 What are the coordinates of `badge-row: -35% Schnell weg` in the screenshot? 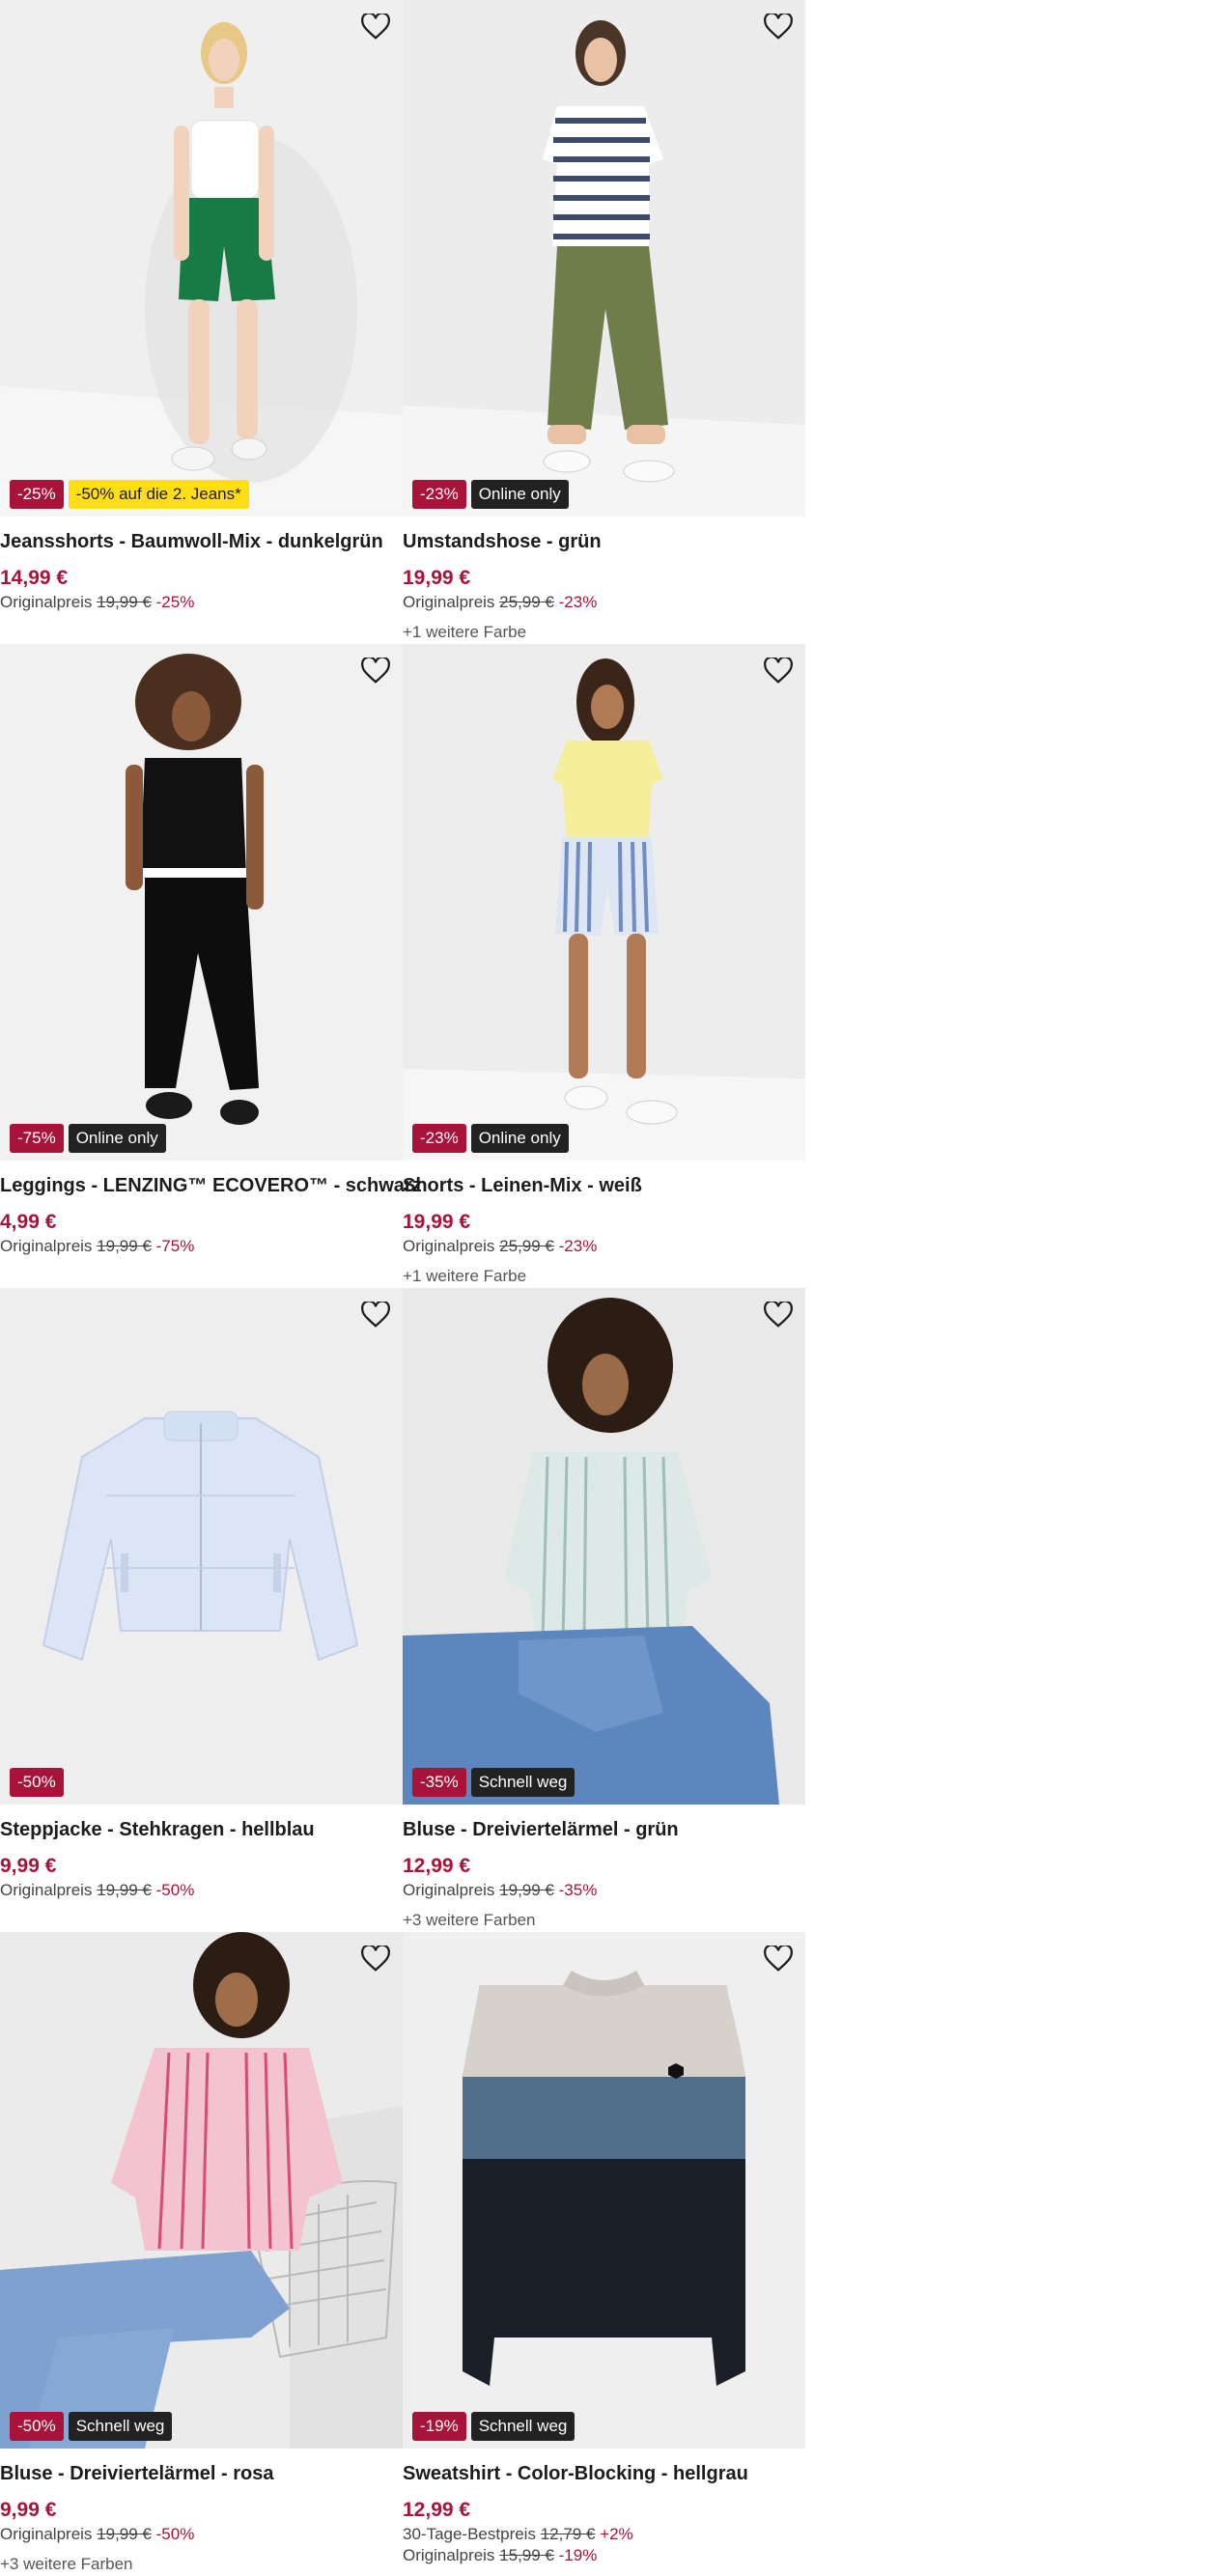 It's located at (493, 1783).